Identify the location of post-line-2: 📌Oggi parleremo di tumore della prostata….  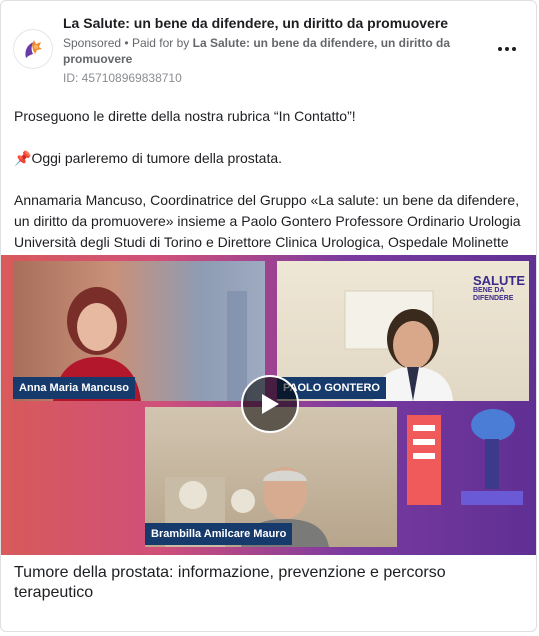
(270, 158).